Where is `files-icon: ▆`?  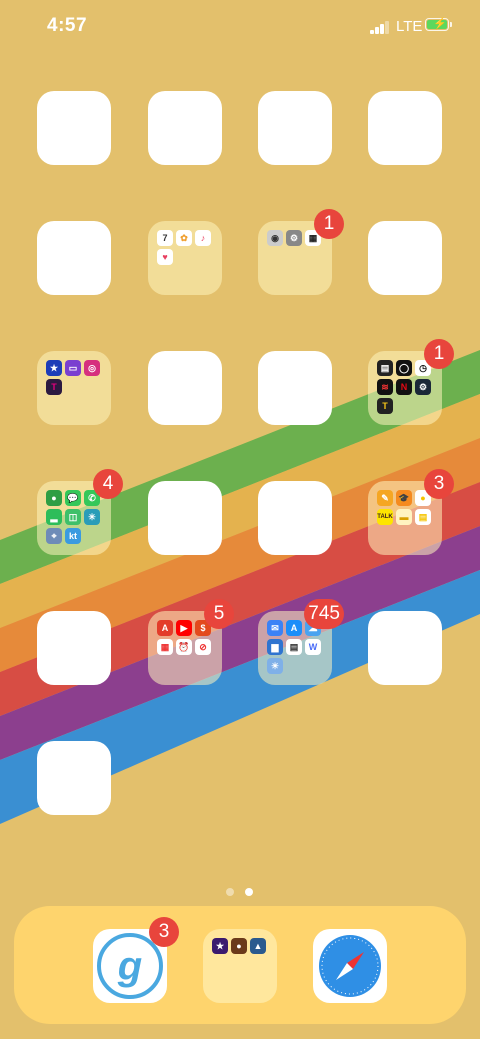
files-icon: ▆ is located at coordinates (275, 647).